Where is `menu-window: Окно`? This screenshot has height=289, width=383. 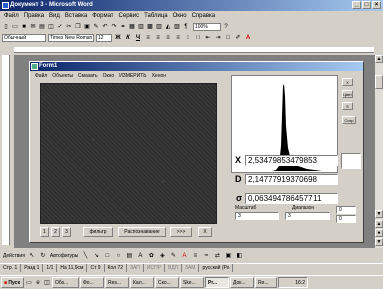
menu-window: Окно is located at coordinates (180, 16).